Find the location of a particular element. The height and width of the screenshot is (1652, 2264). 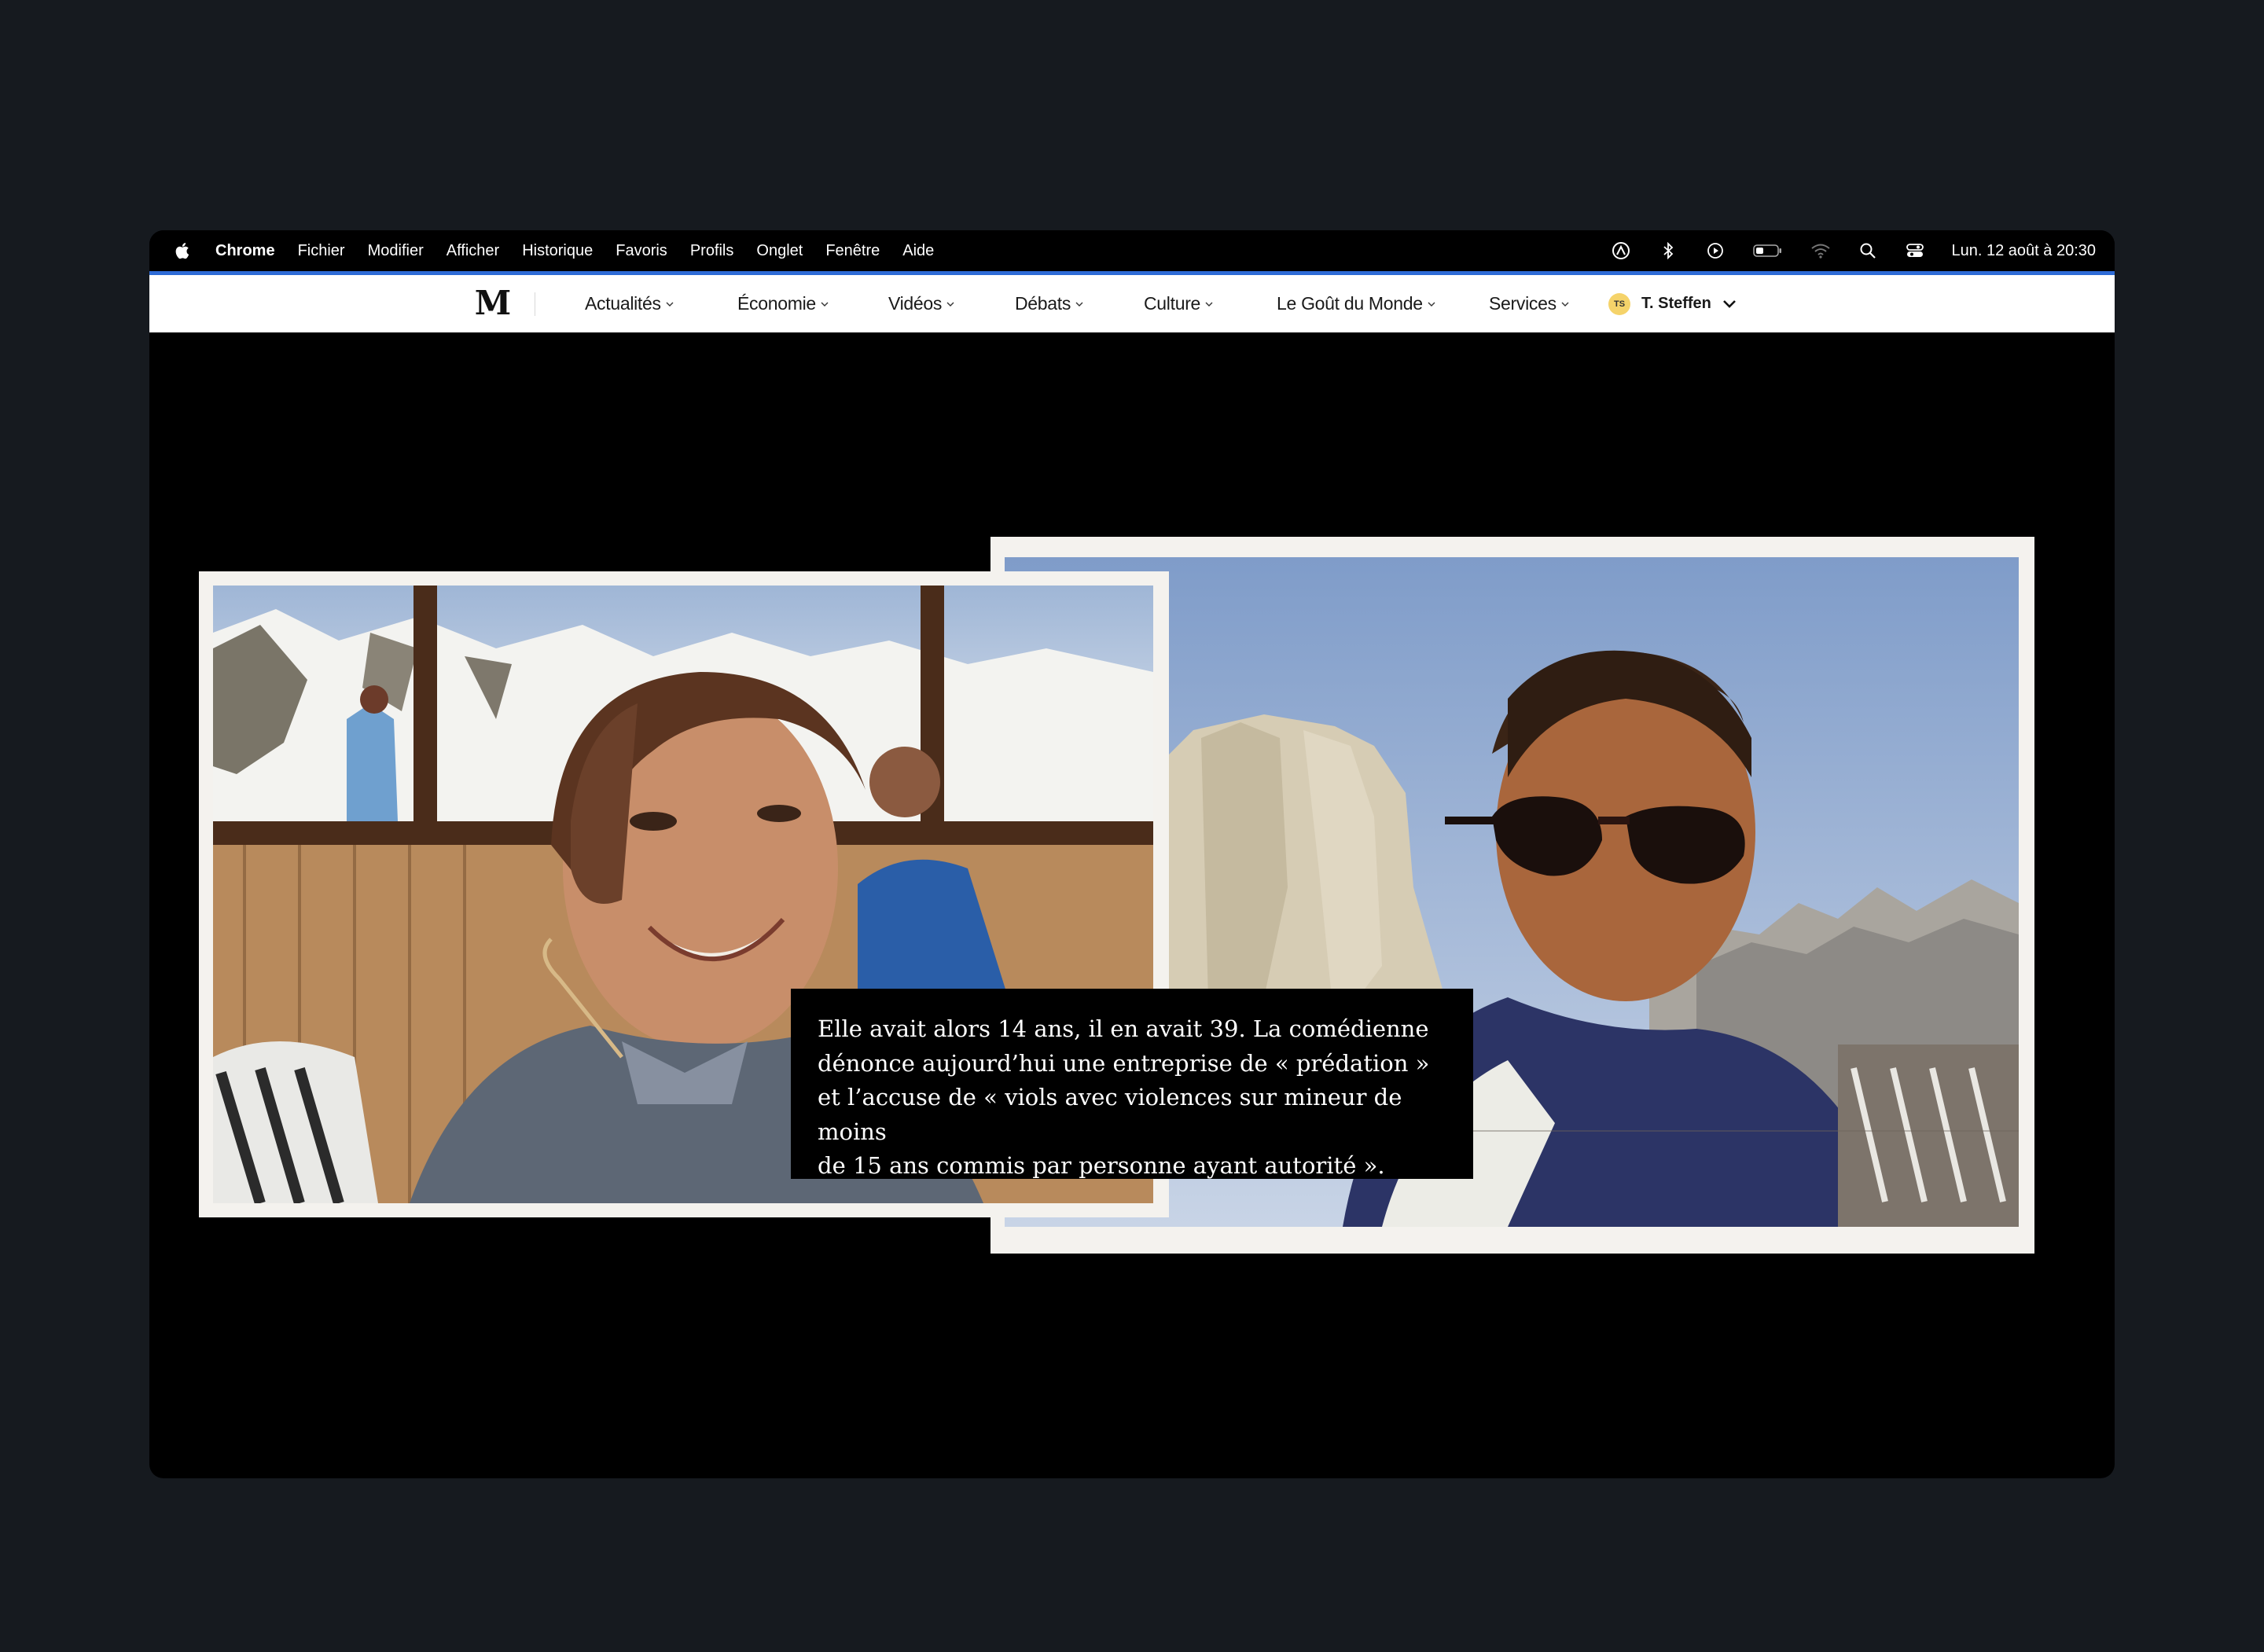

screen-record-icon is located at coordinates (1621, 251).